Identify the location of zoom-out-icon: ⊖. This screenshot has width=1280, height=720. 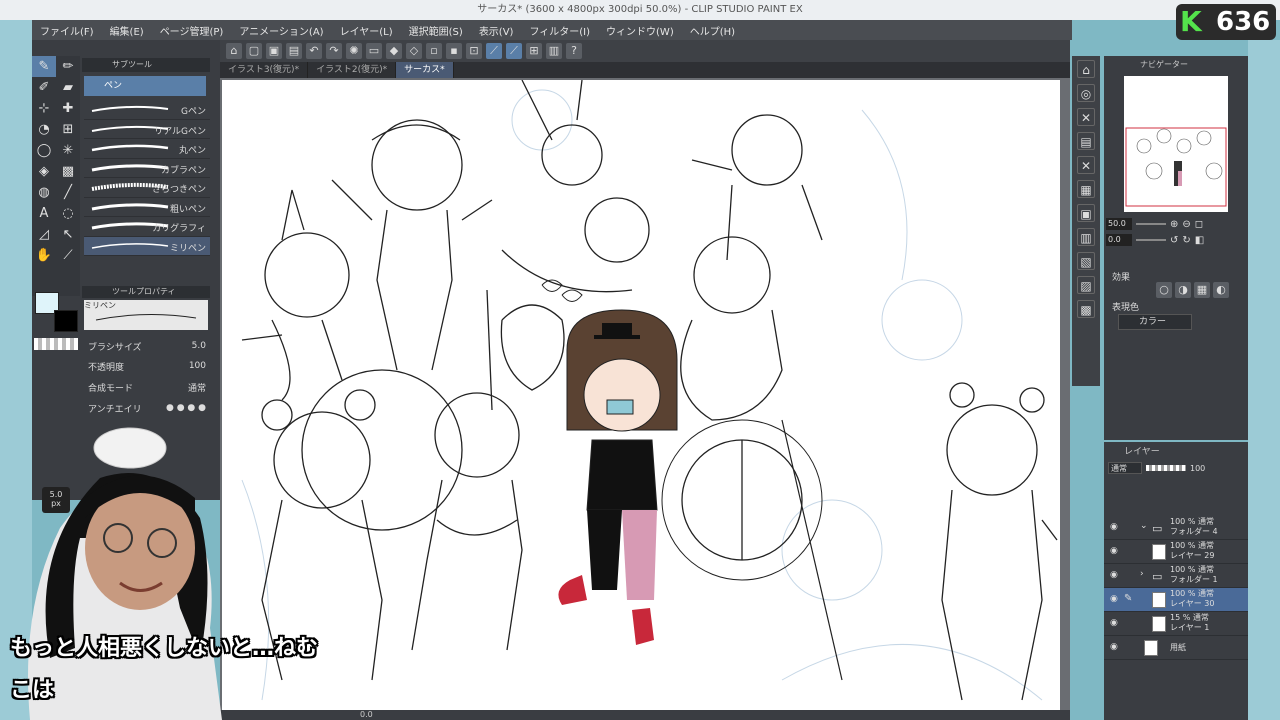
(1186, 224).